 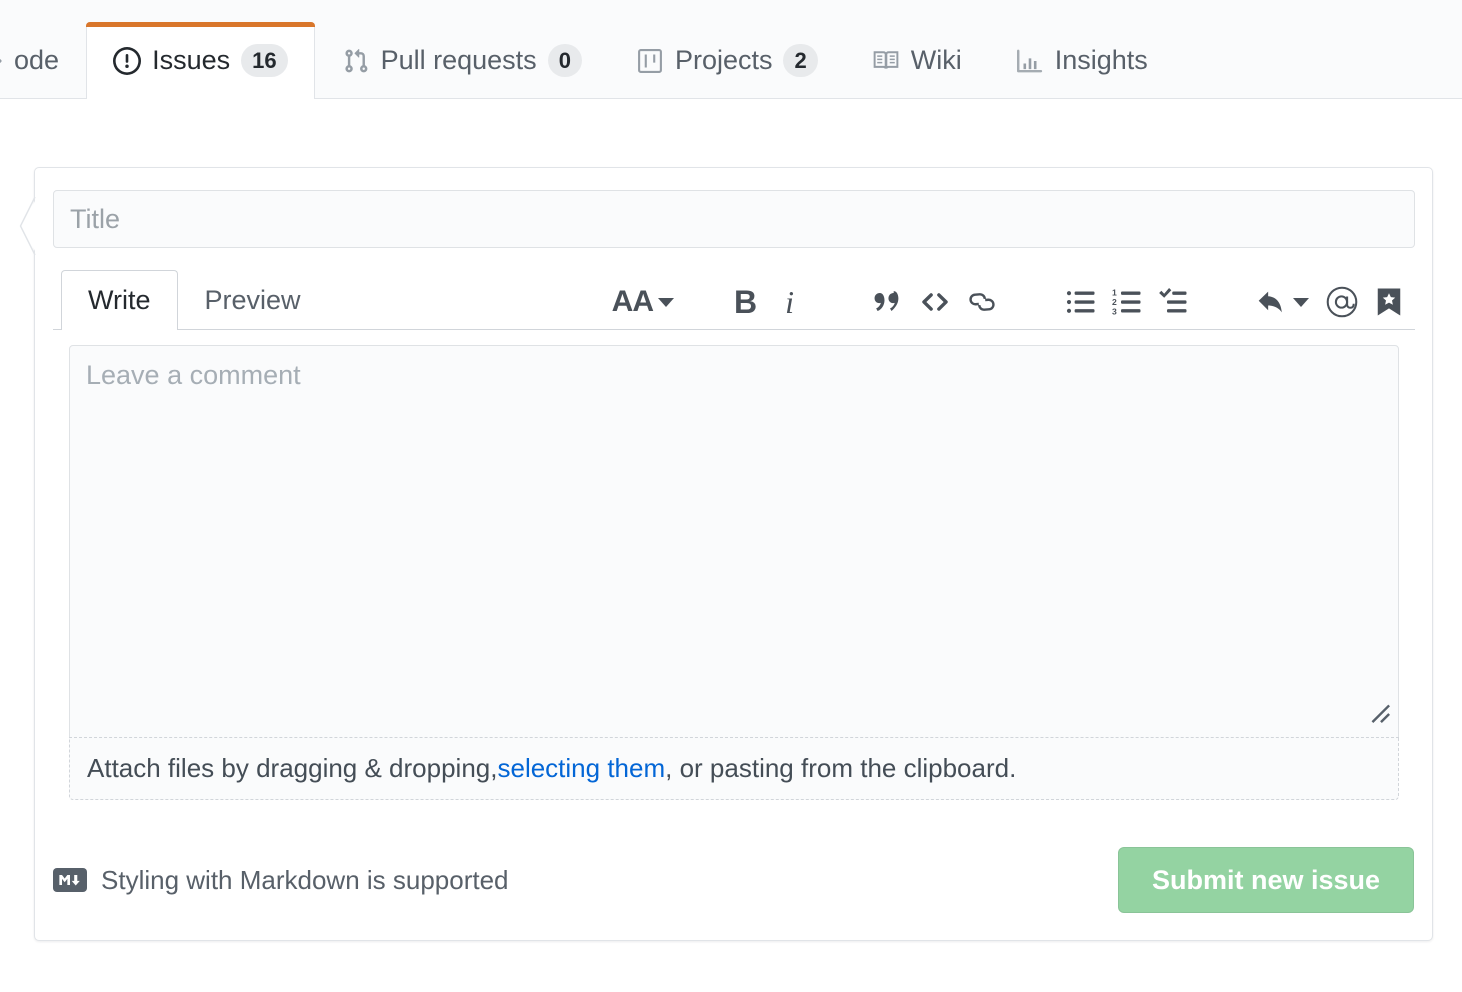 I want to click on link-icon, so click(x=982, y=302).